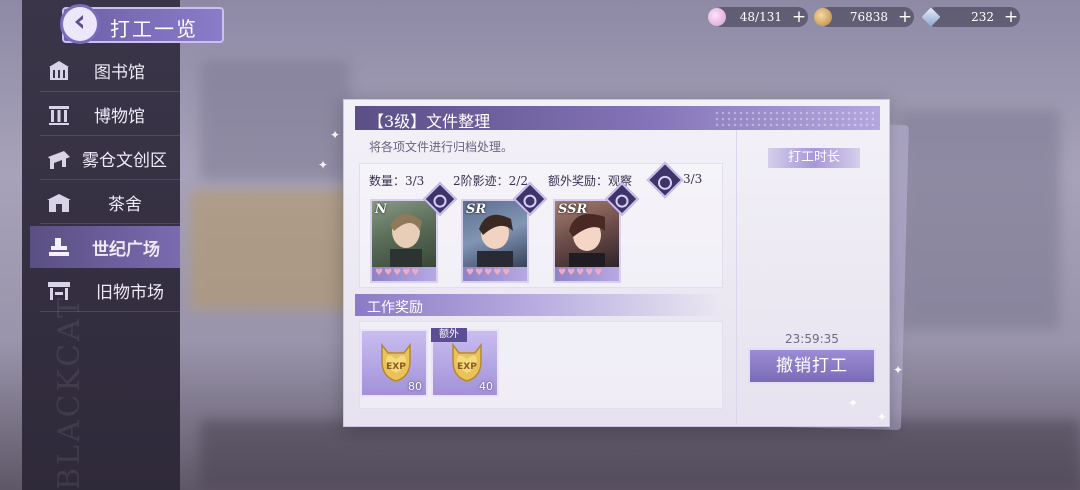  Describe the element at coordinates (125, 205) in the screenshot. I see `sidebar-item-label: 茶舍` at that location.